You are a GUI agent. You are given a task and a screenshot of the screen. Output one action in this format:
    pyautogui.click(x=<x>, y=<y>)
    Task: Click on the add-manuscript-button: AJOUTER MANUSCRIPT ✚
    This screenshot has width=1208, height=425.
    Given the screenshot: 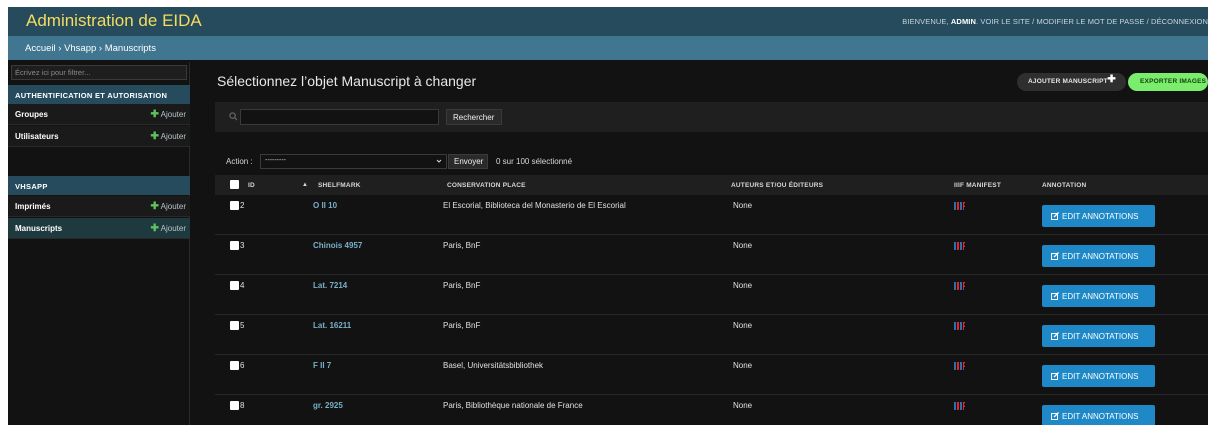 What is the action you would take?
    pyautogui.click(x=1071, y=82)
    